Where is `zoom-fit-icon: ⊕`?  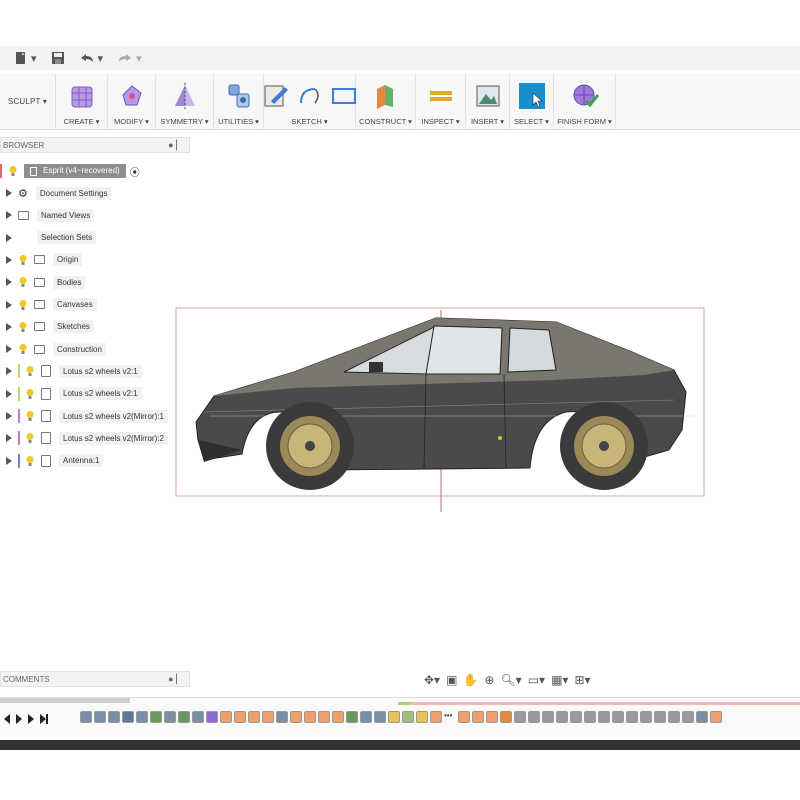 zoom-fit-icon: ⊕ is located at coordinates (489, 680).